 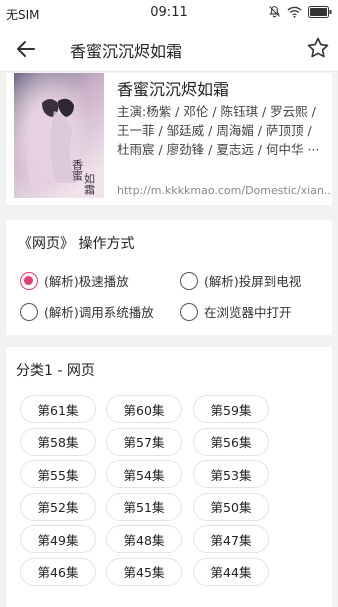 What do you see at coordinates (59, 135) in the screenshot?
I see `show-poster: 香蜜 如霜` at bounding box center [59, 135].